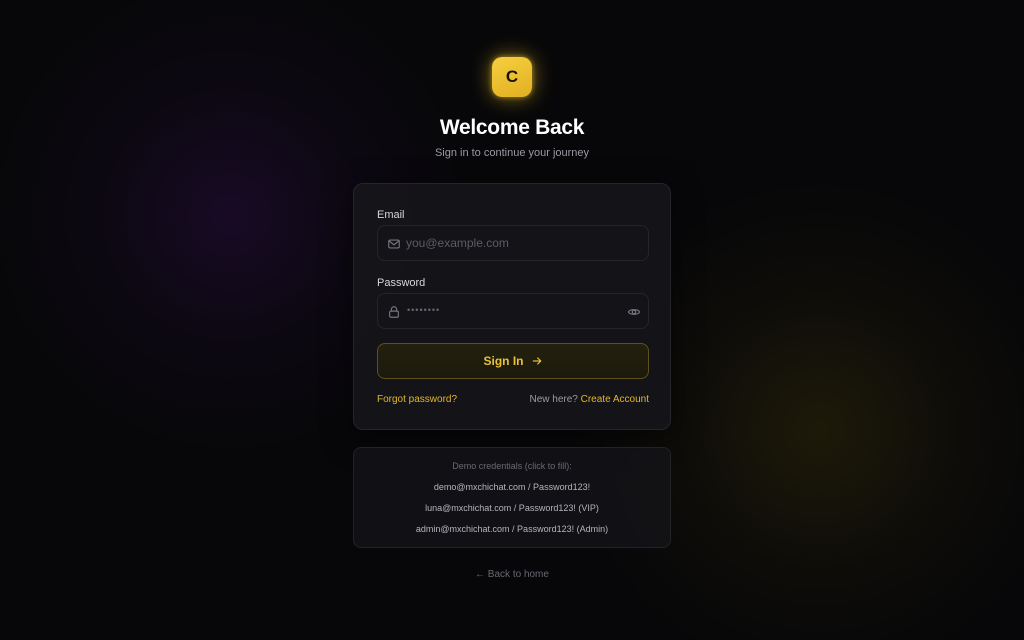 The image size is (1024, 640). Describe the element at coordinates (417, 399) in the screenshot. I see `forgot-password-link: Forgot password?` at that location.